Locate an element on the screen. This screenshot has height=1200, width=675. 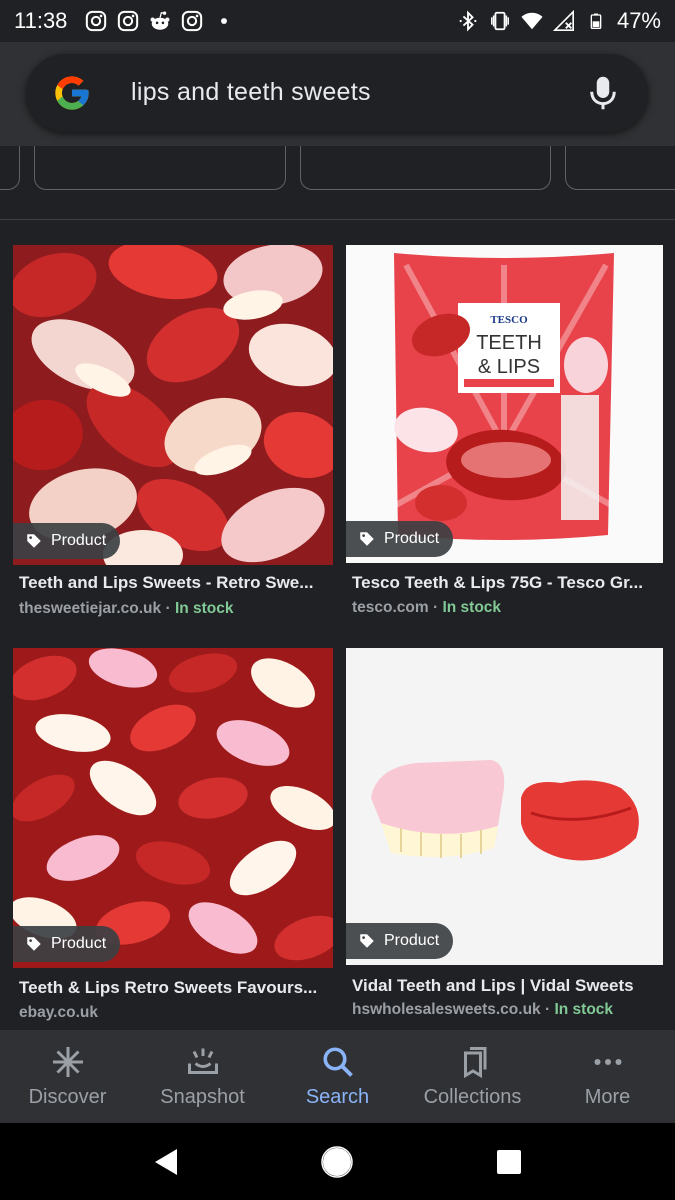
asterisk-icon is located at coordinates (67, 1062).